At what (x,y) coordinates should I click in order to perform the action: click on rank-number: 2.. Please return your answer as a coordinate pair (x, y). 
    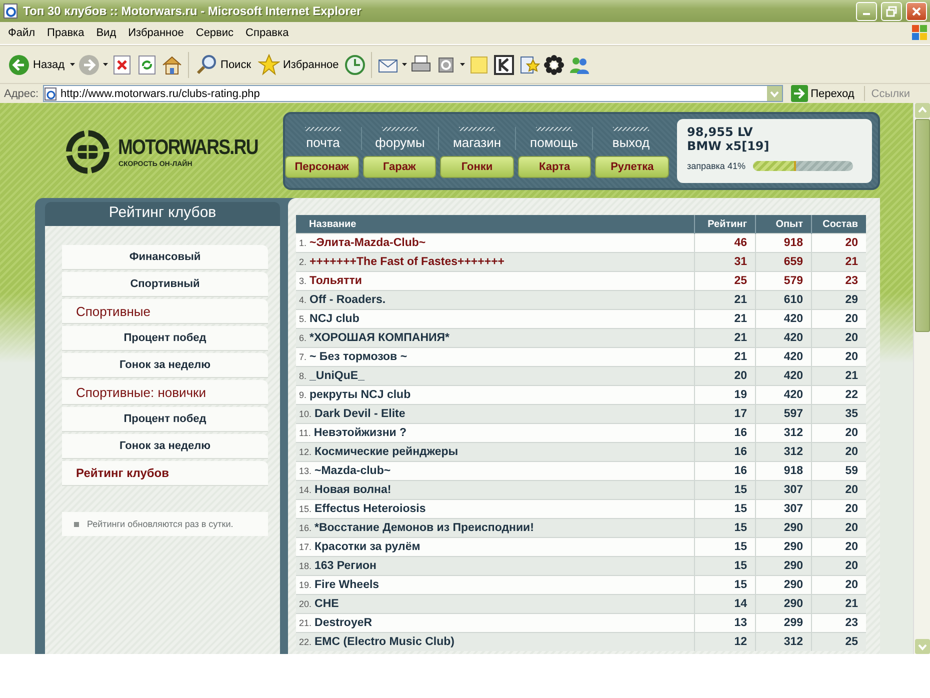
    Looking at the image, I should click on (303, 262).